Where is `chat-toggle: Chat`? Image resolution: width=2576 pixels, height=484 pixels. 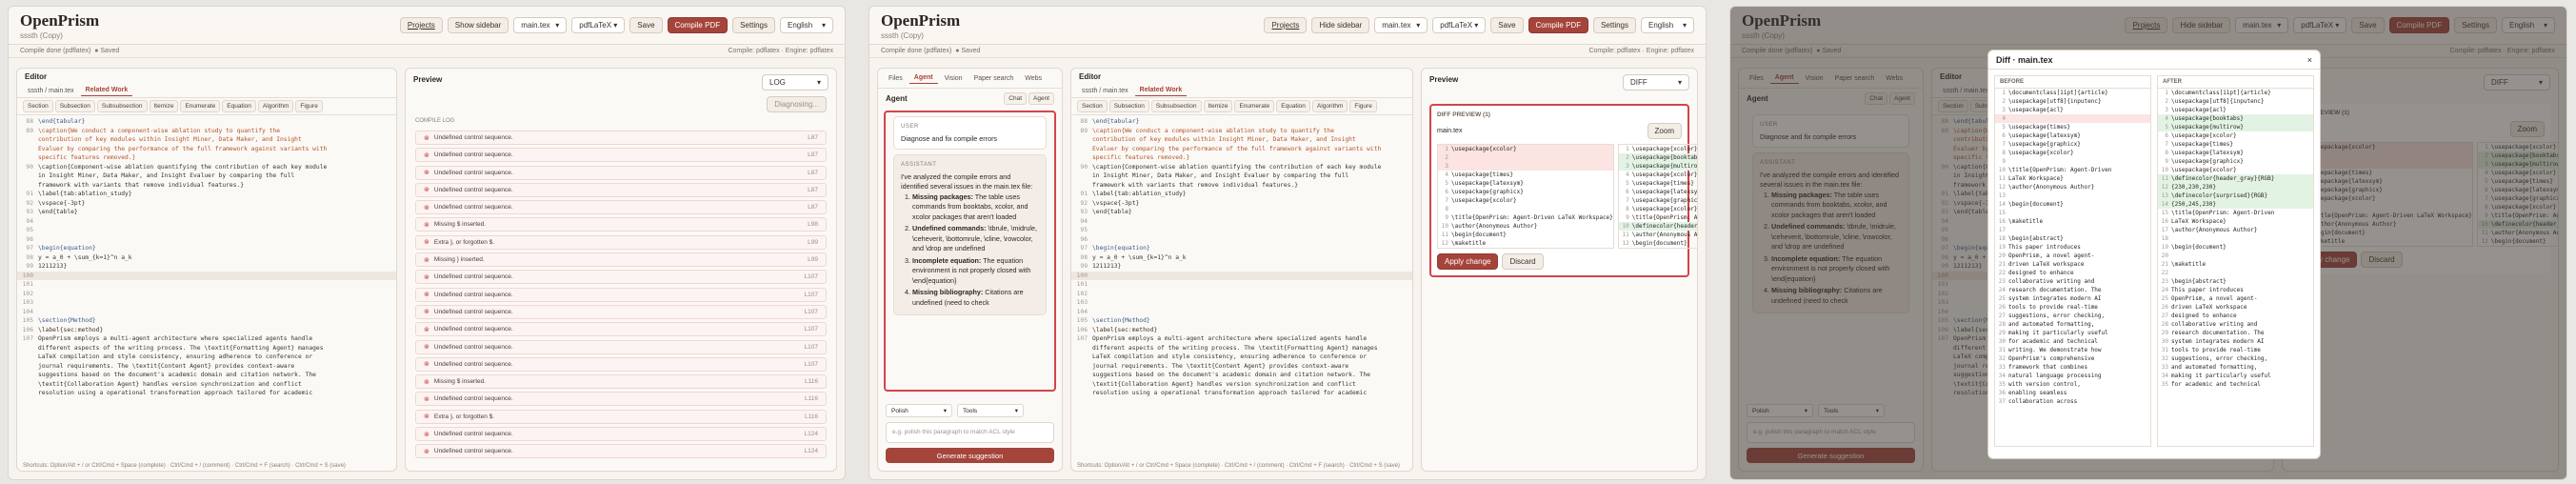 chat-toggle: Chat is located at coordinates (1015, 98).